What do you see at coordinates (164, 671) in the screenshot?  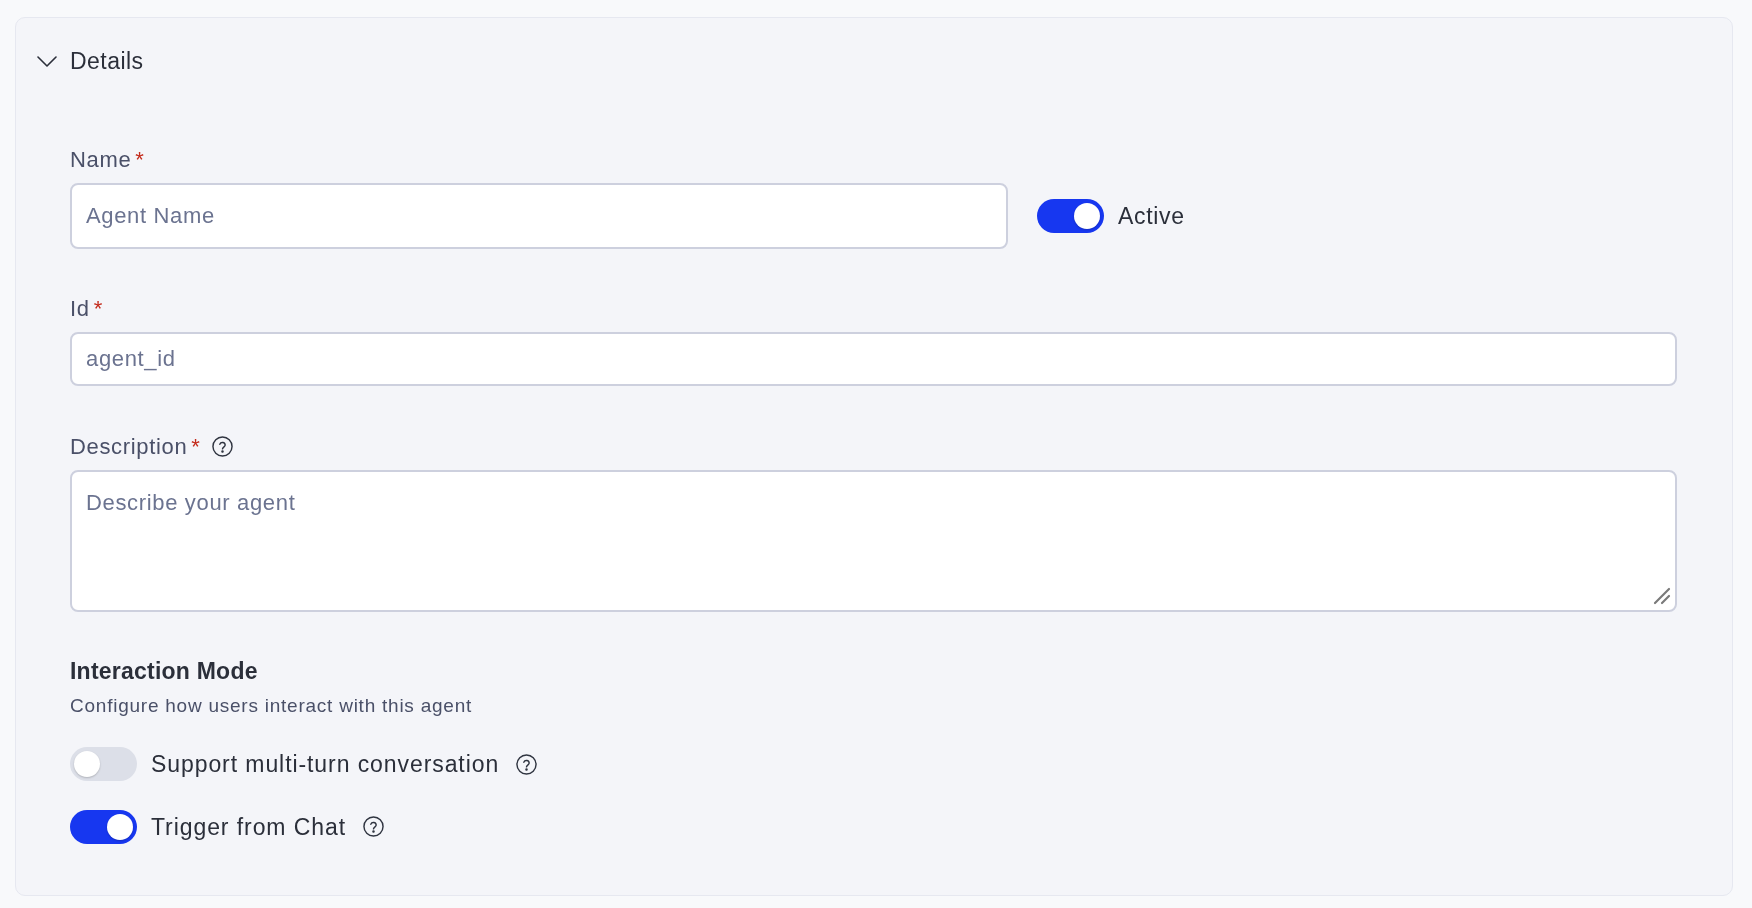 I see `section-heading: Interaction Mode` at bounding box center [164, 671].